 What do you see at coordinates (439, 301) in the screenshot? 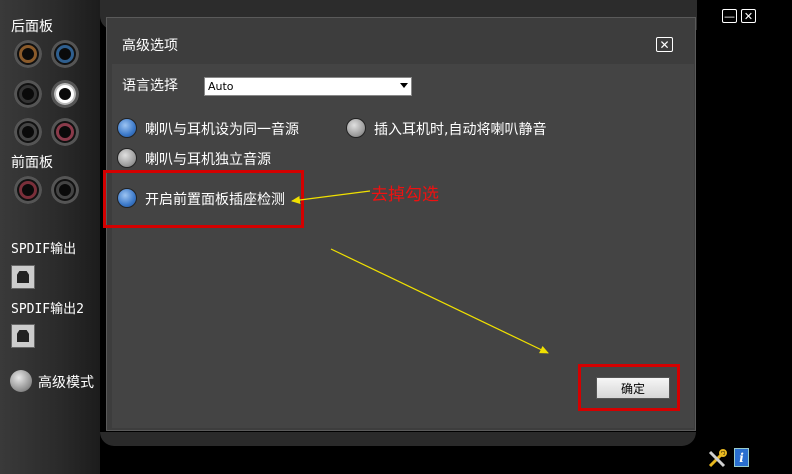
I see `arrow-to-ok` at bounding box center [439, 301].